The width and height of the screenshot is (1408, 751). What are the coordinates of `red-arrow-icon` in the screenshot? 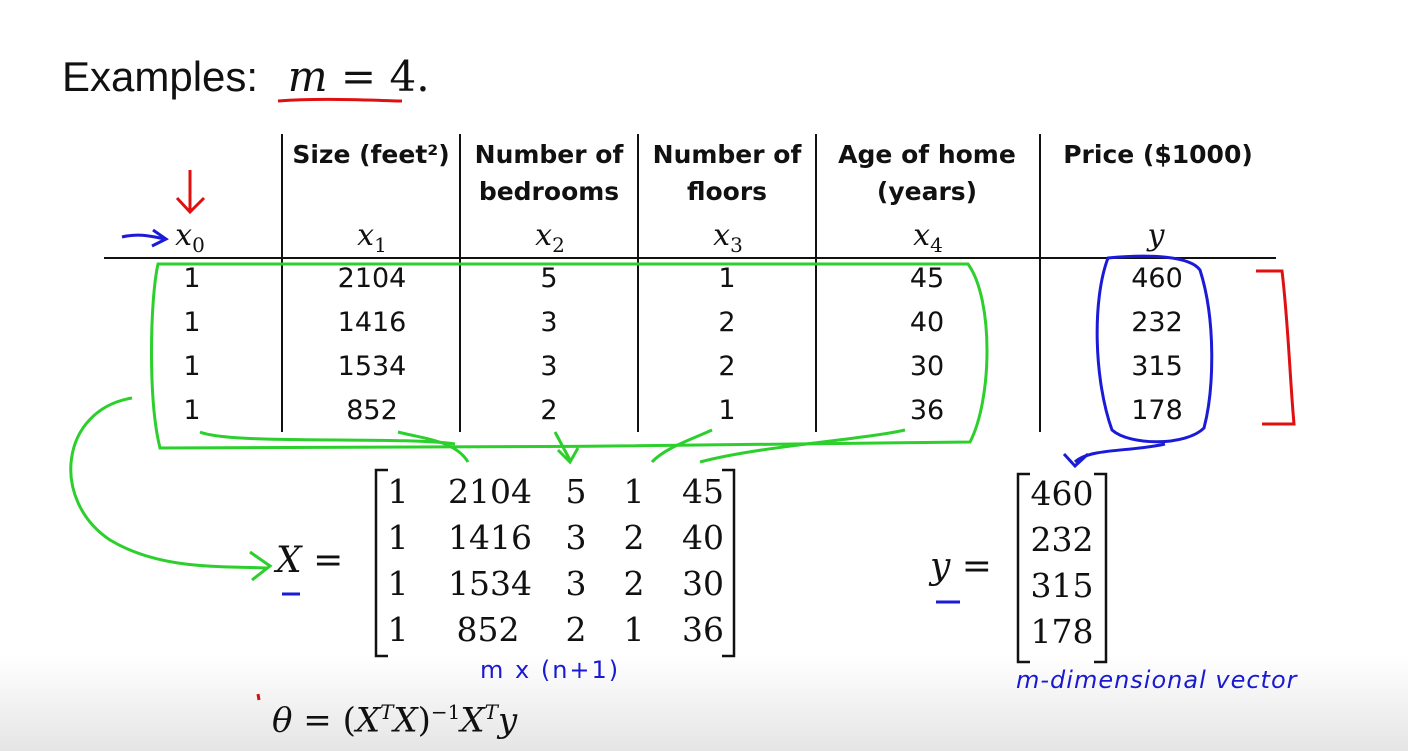 It's located at (190, 192).